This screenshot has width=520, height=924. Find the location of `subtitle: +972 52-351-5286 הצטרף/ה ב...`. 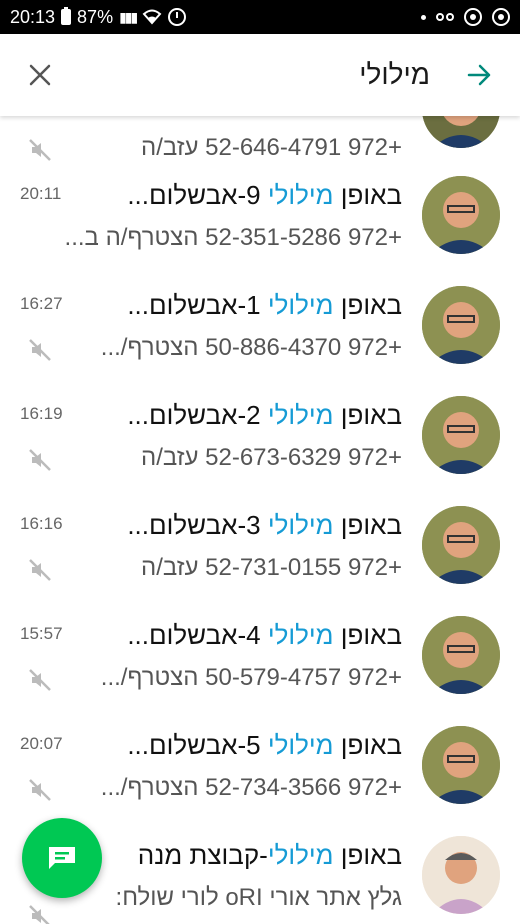

subtitle: +972 52-351-5286 הצטרף/ה ב... is located at coordinates (233, 237).